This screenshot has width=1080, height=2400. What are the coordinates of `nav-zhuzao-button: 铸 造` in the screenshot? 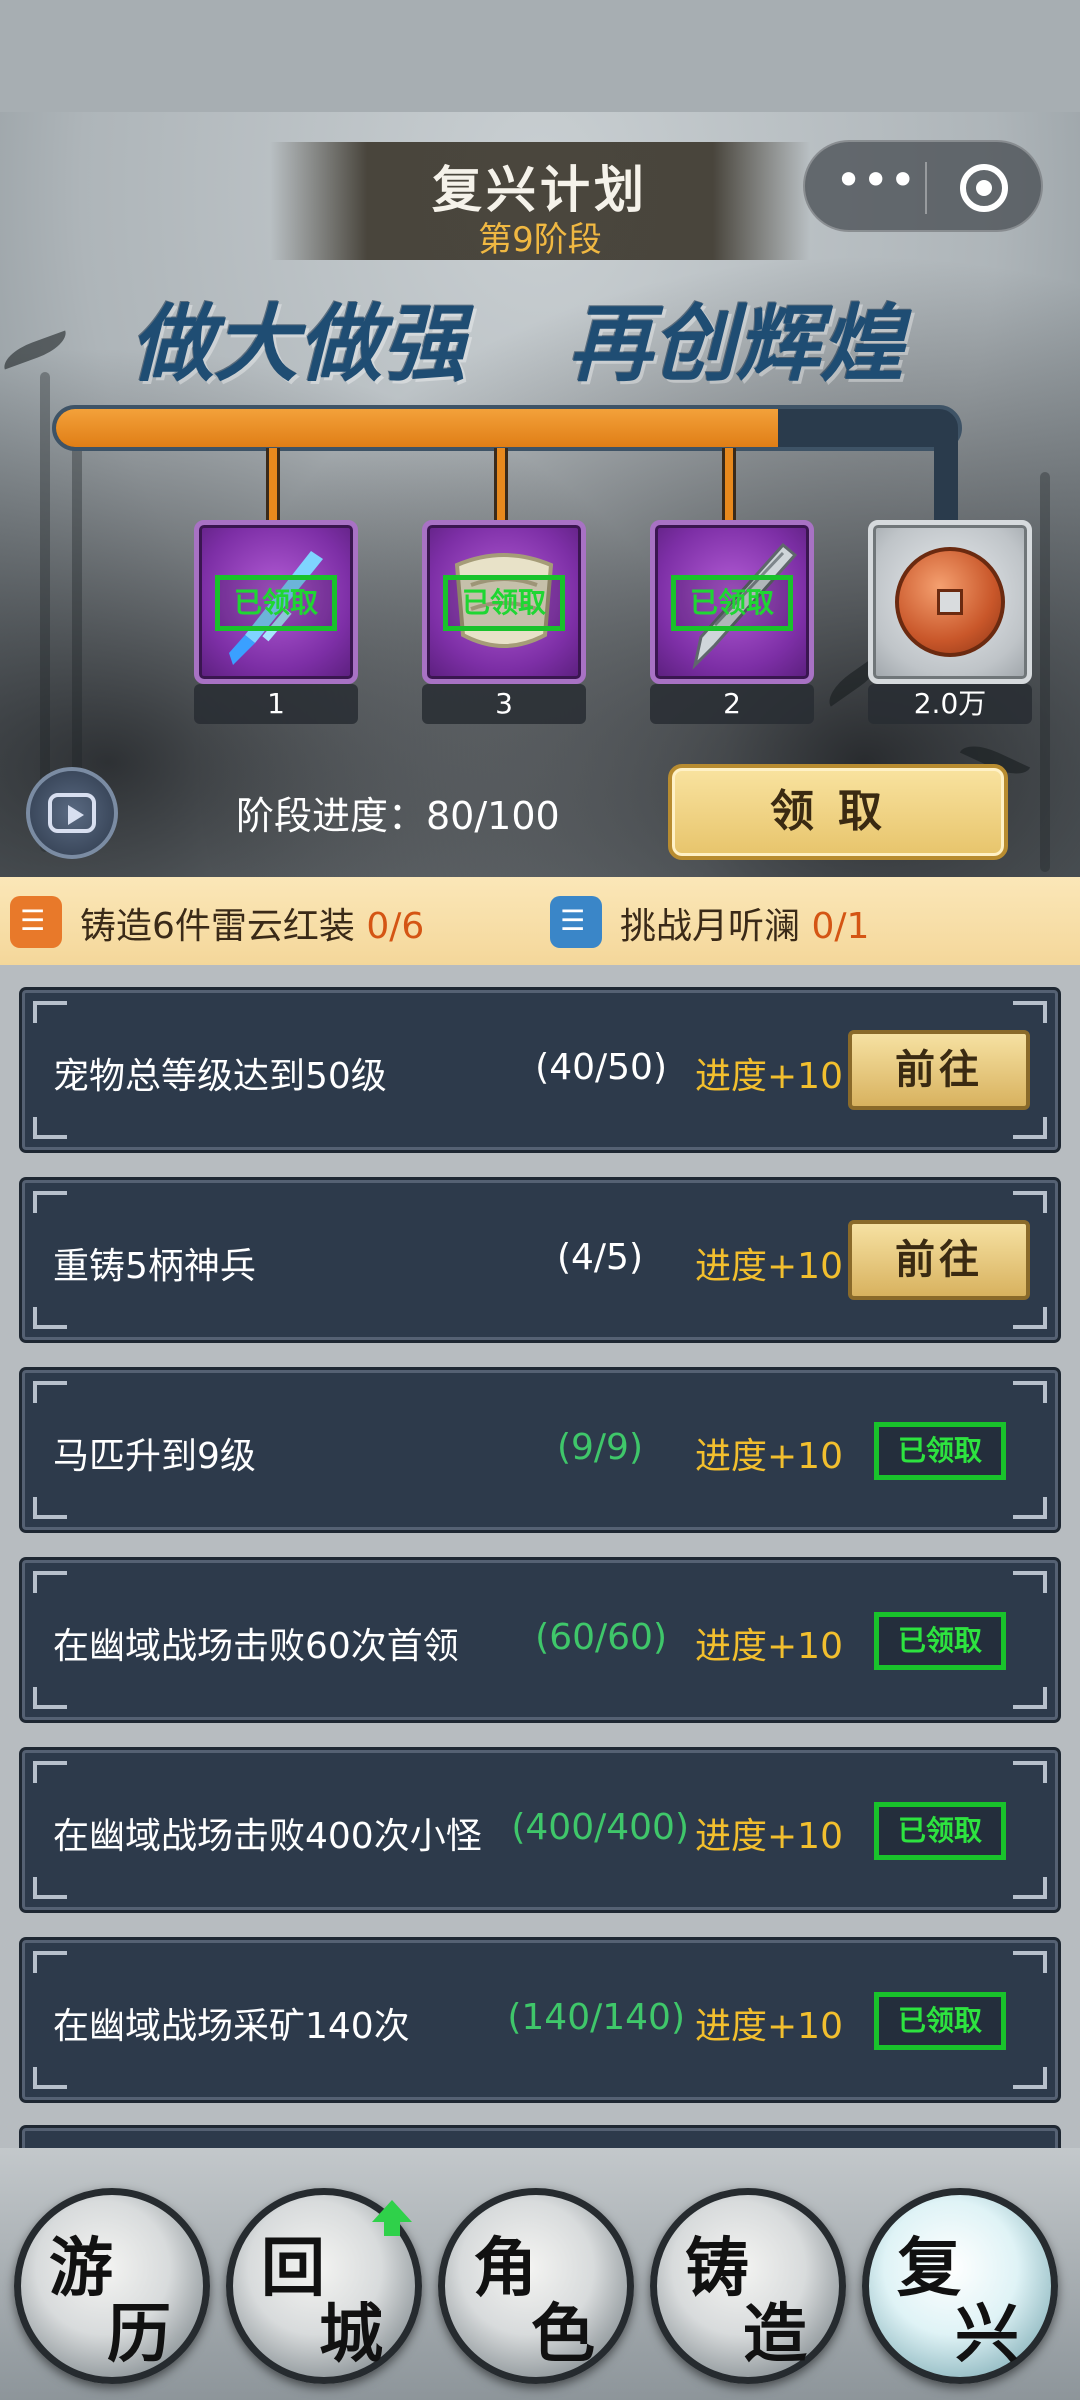 It's located at (748, 2286).